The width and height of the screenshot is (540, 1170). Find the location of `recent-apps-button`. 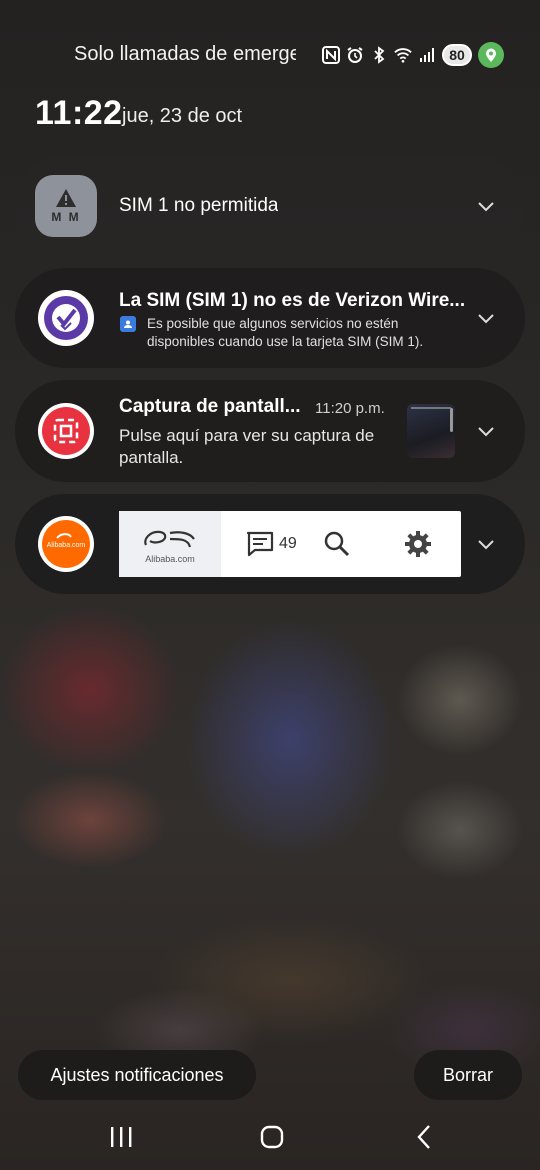

recent-apps-button is located at coordinates (121, 1137).